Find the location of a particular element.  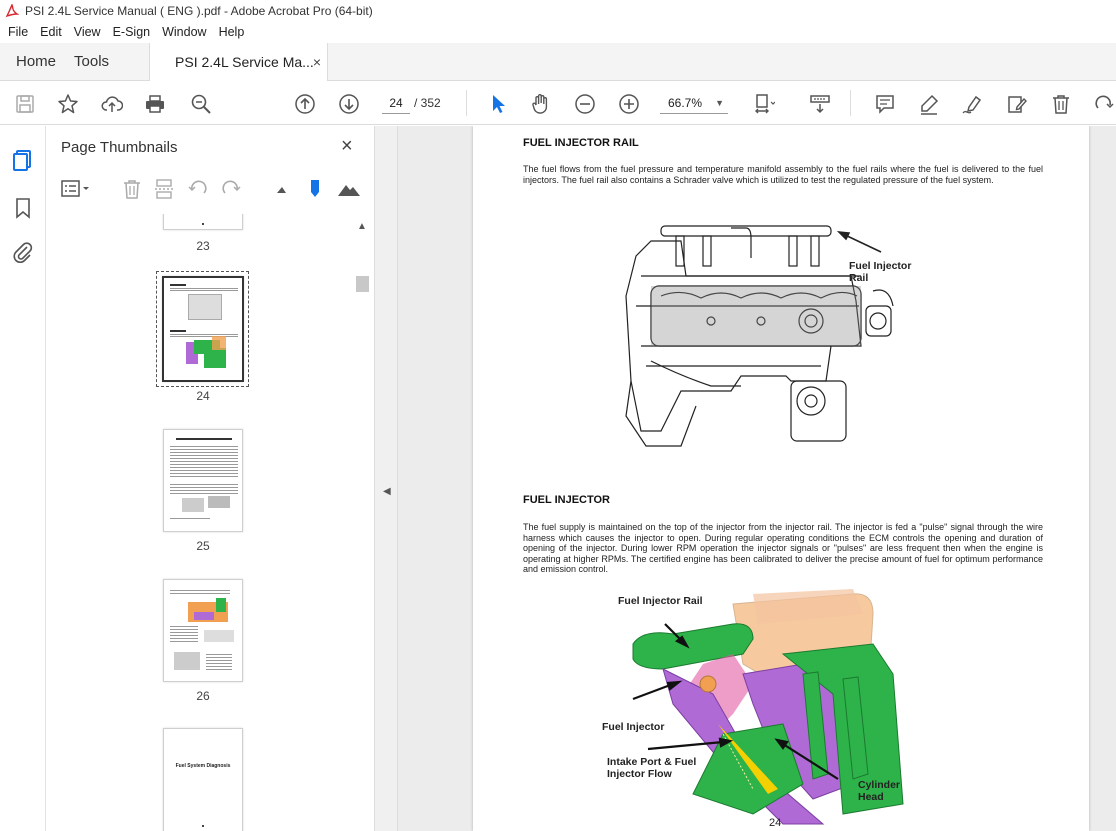

page-fit-icon is located at coordinates (764, 104).